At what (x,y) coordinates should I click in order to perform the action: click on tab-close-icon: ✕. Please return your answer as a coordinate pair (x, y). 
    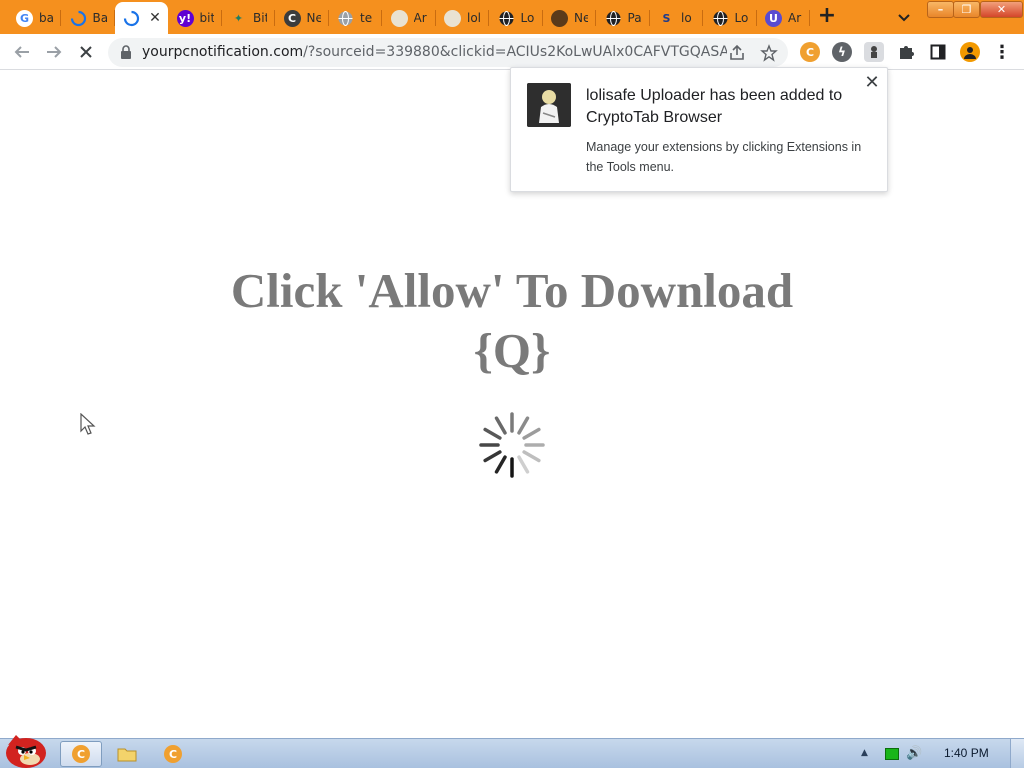
    Looking at the image, I should click on (155, 18).